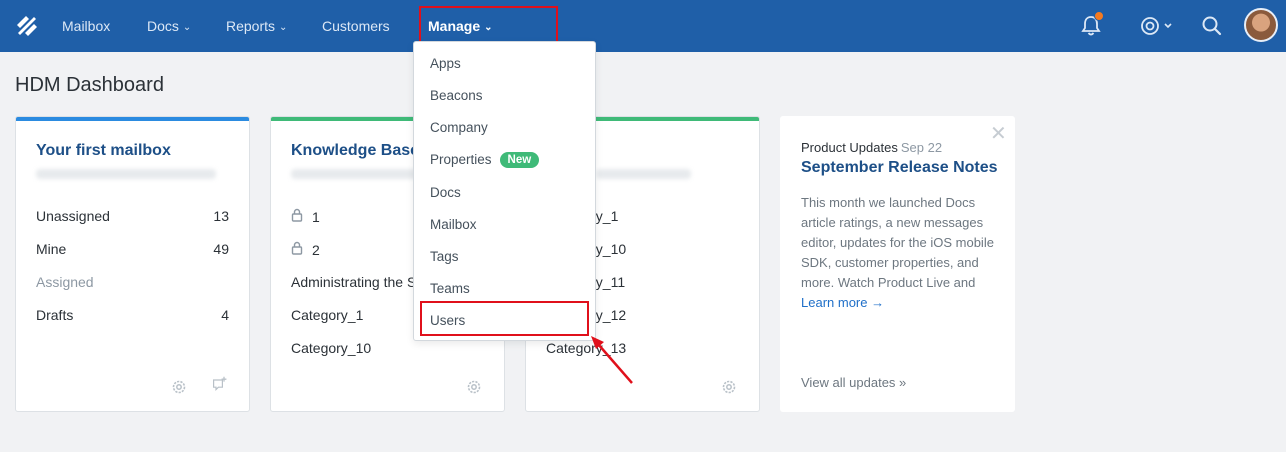 This screenshot has height=452, width=1286. I want to click on row-label: 1, so click(316, 217).